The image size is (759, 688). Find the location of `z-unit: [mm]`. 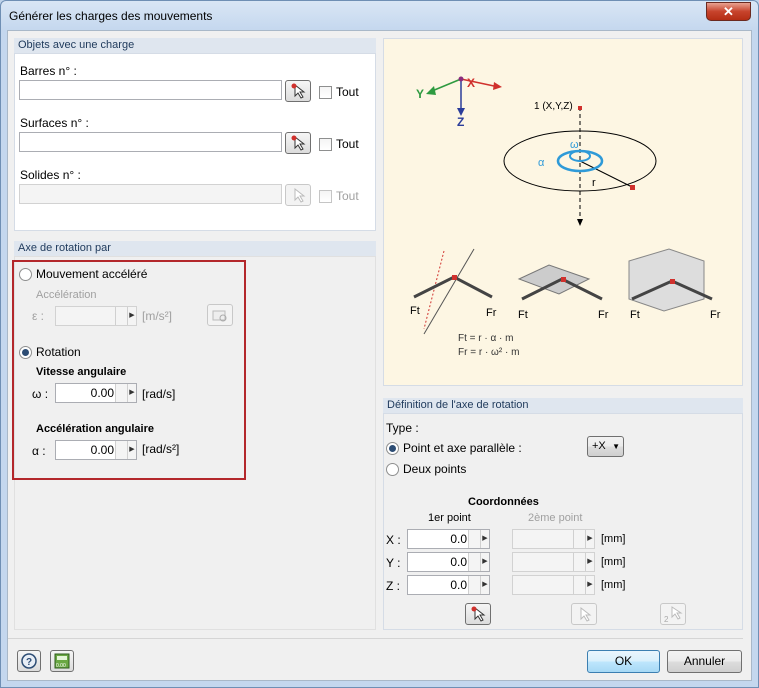

z-unit: [mm] is located at coordinates (613, 585).